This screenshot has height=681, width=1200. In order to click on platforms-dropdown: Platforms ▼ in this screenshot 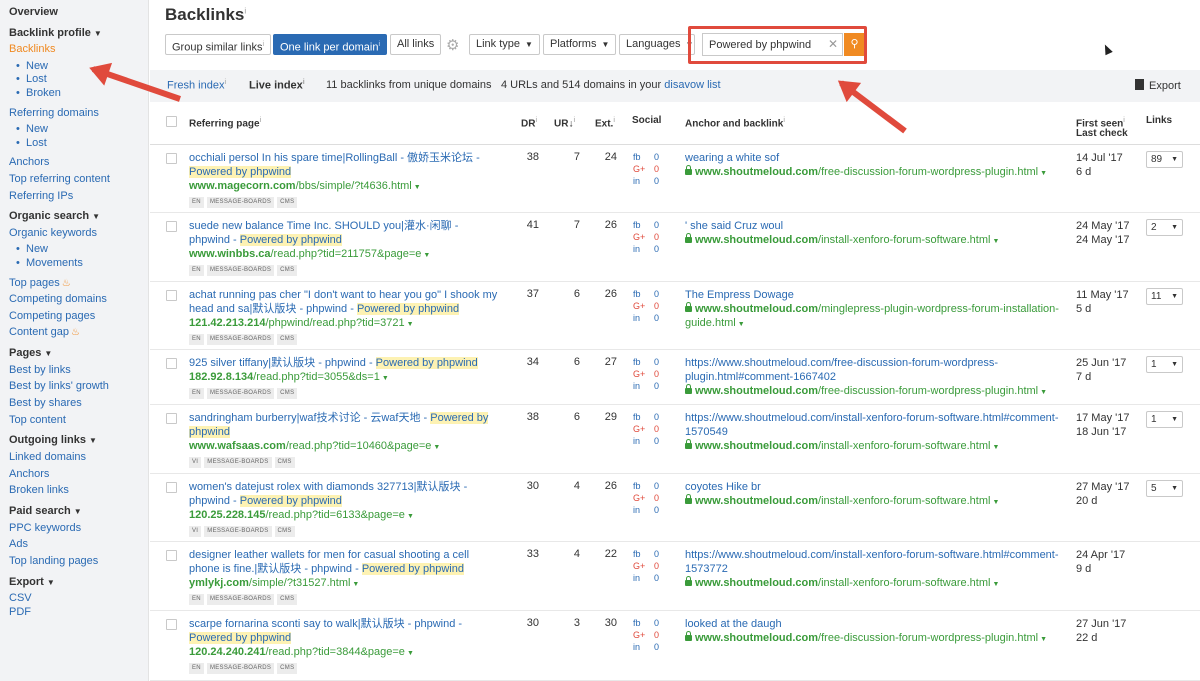, I will do `click(580, 44)`.